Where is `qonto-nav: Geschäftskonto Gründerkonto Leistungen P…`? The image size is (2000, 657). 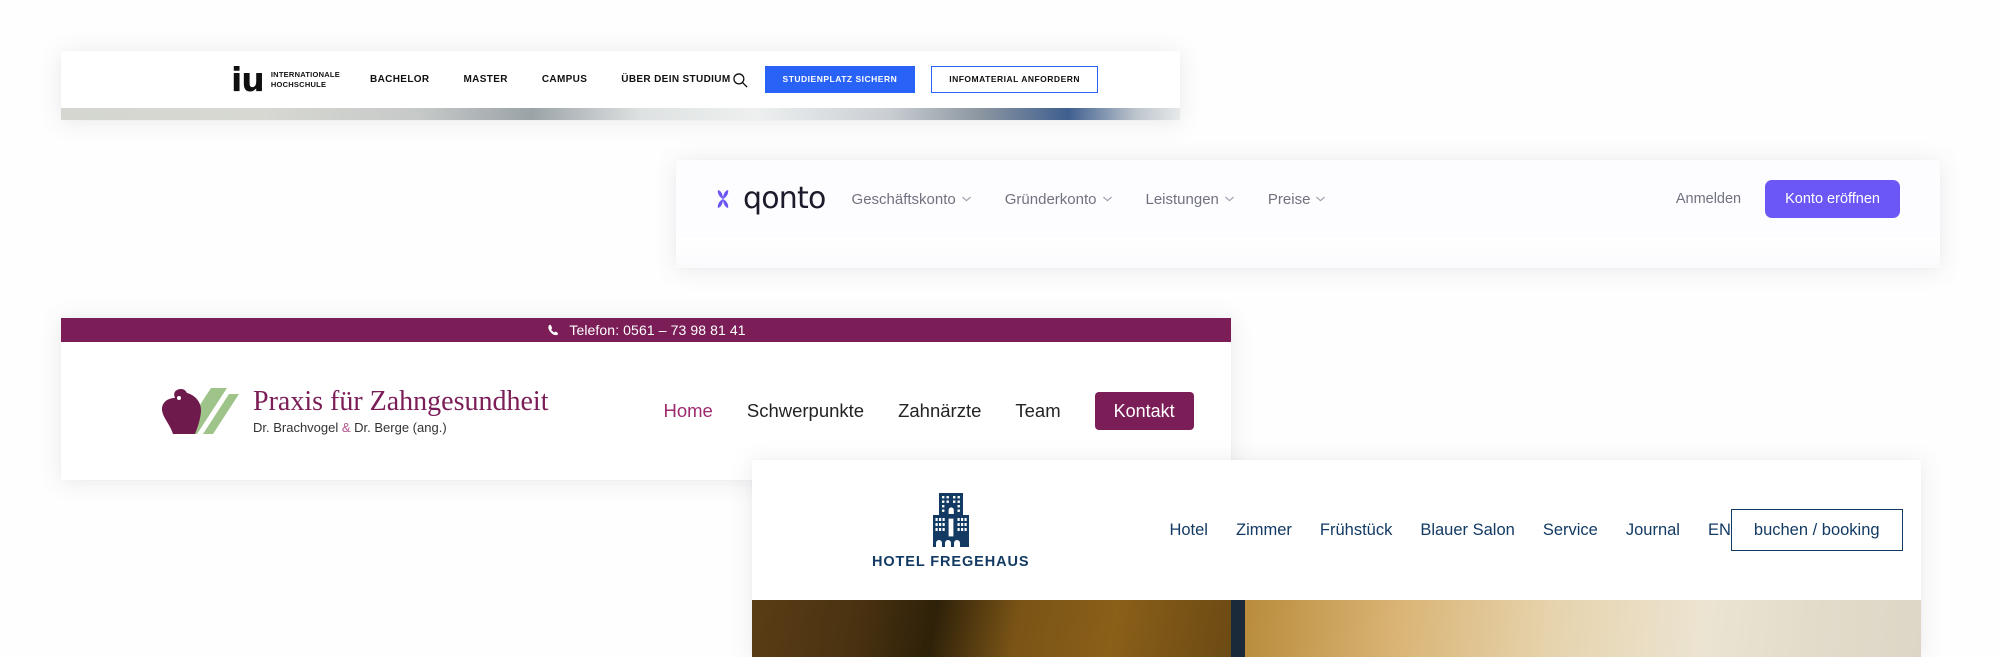
qonto-nav: Geschäftskonto Gründerkonto Leistungen P… is located at coordinates (1089, 199).